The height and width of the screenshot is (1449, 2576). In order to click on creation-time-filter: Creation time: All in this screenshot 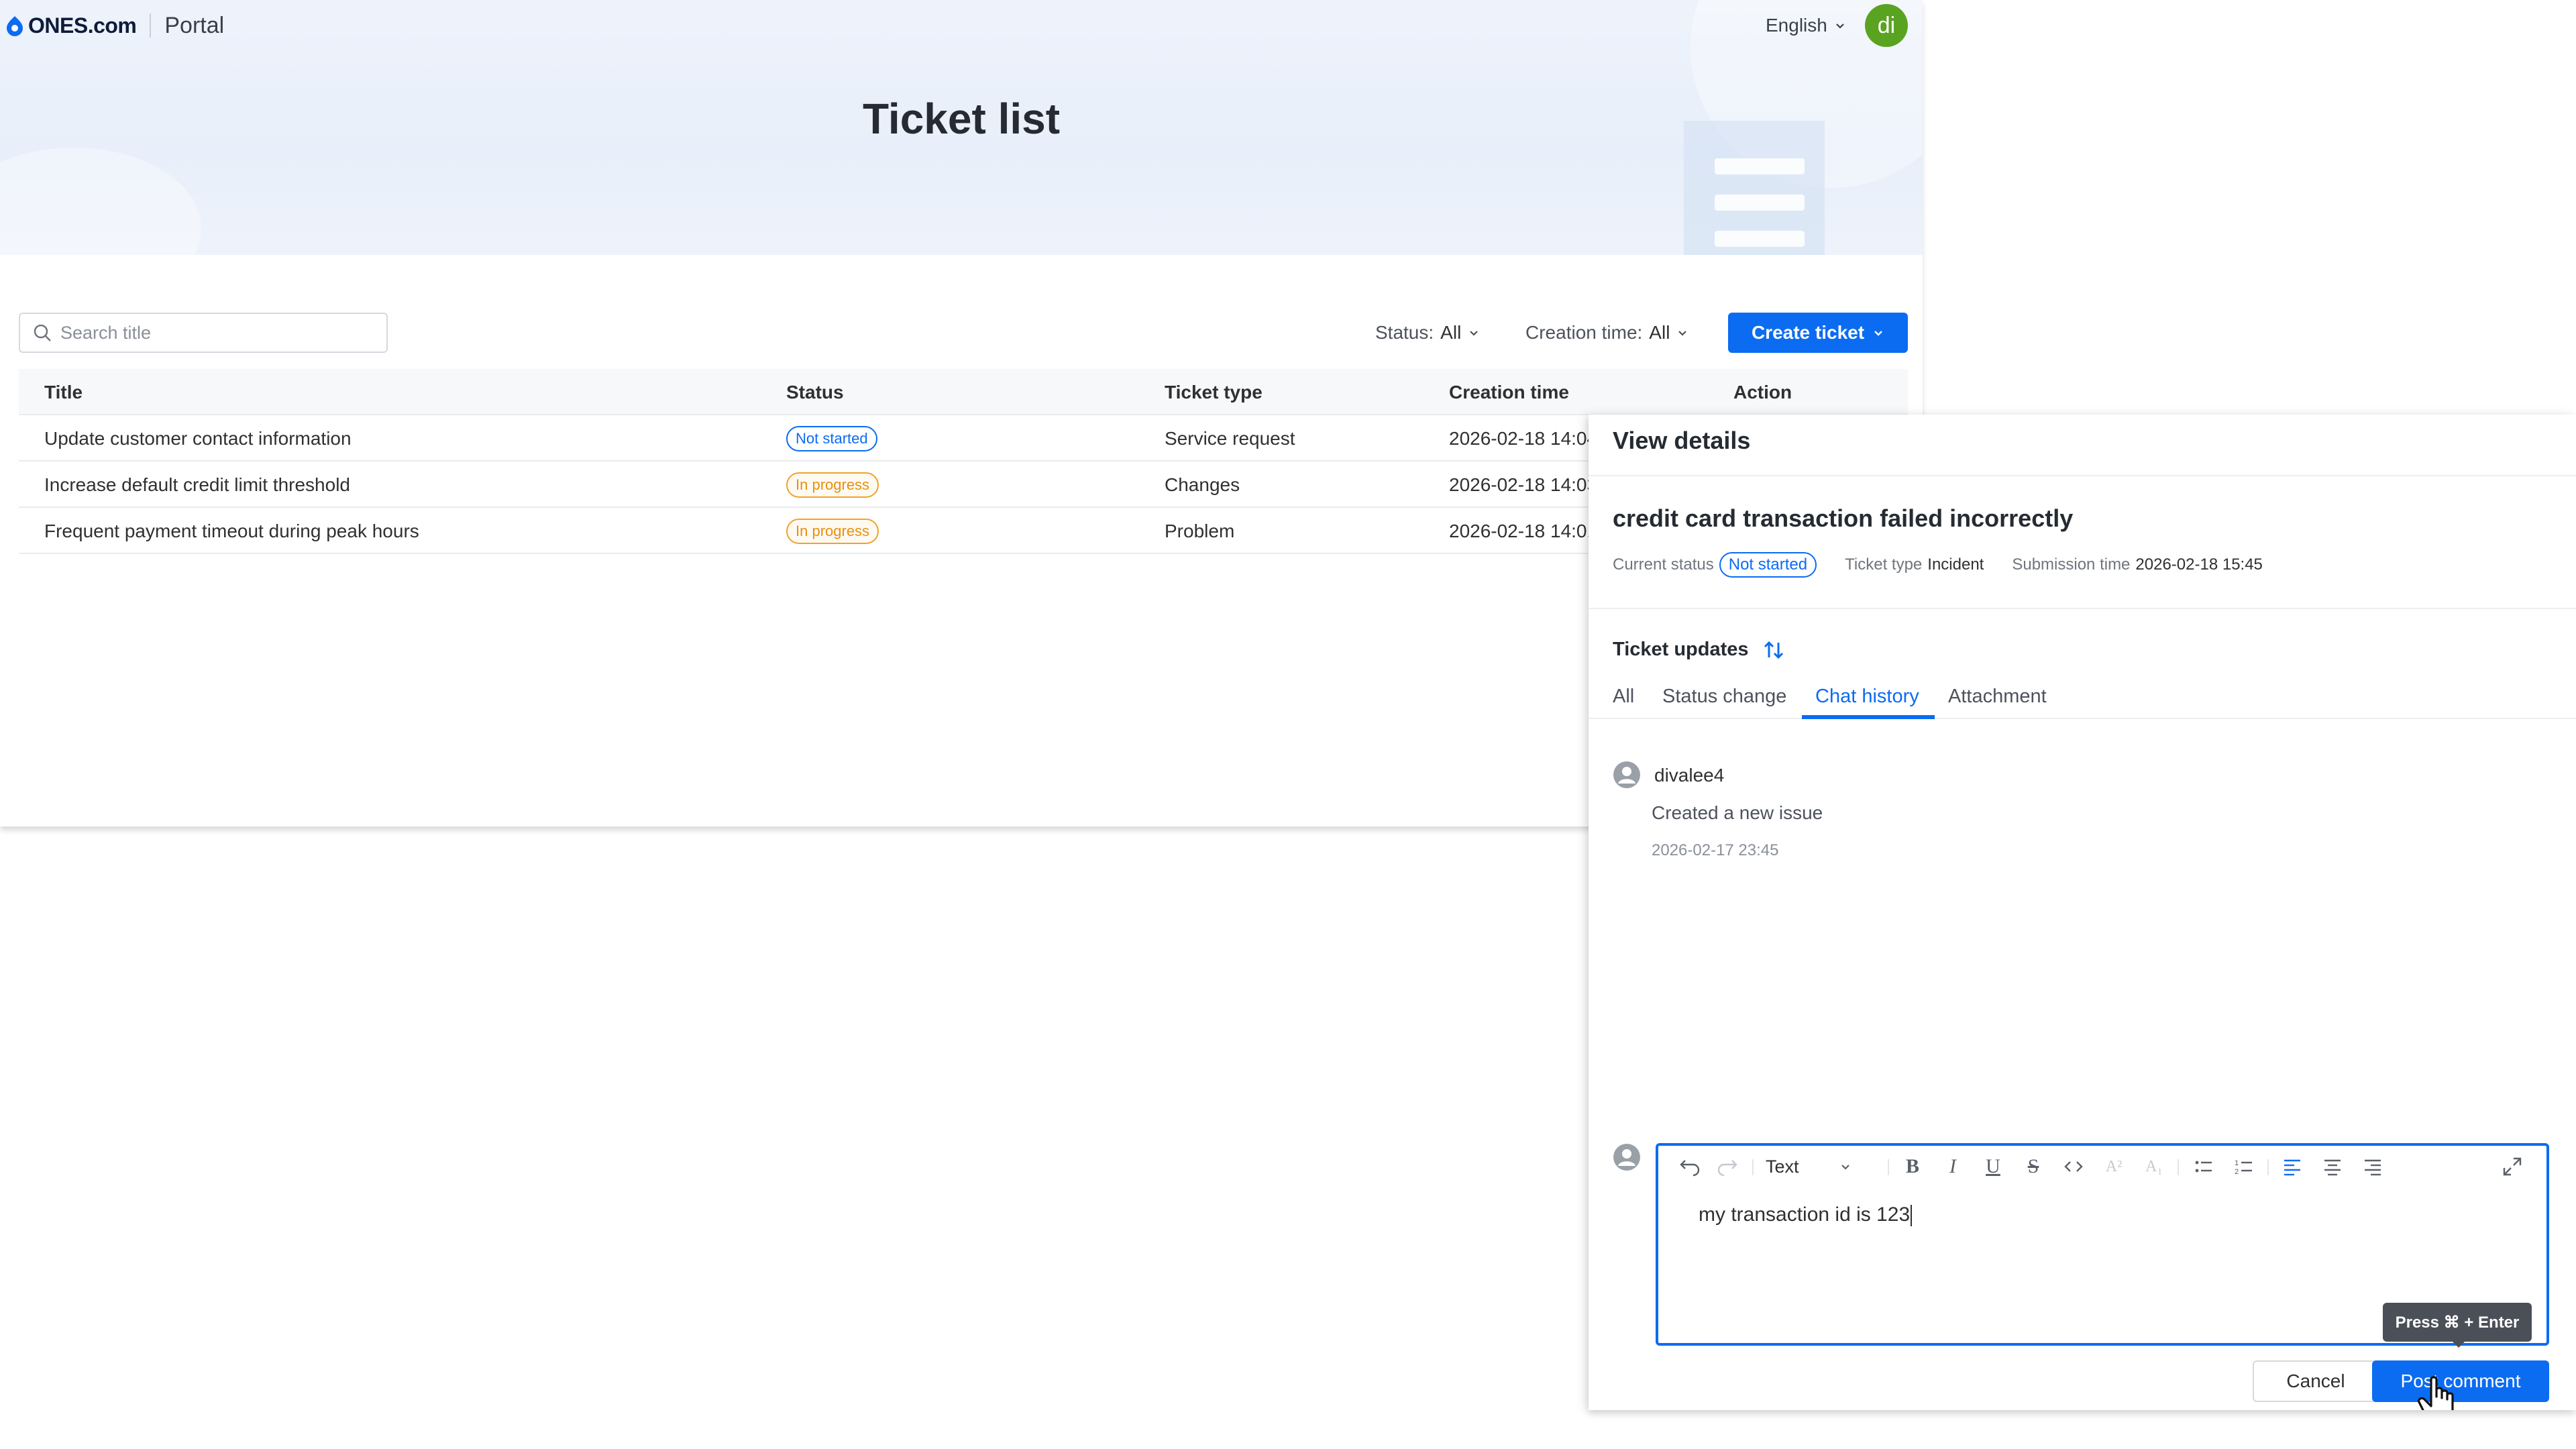, I will do `click(1606, 333)`.